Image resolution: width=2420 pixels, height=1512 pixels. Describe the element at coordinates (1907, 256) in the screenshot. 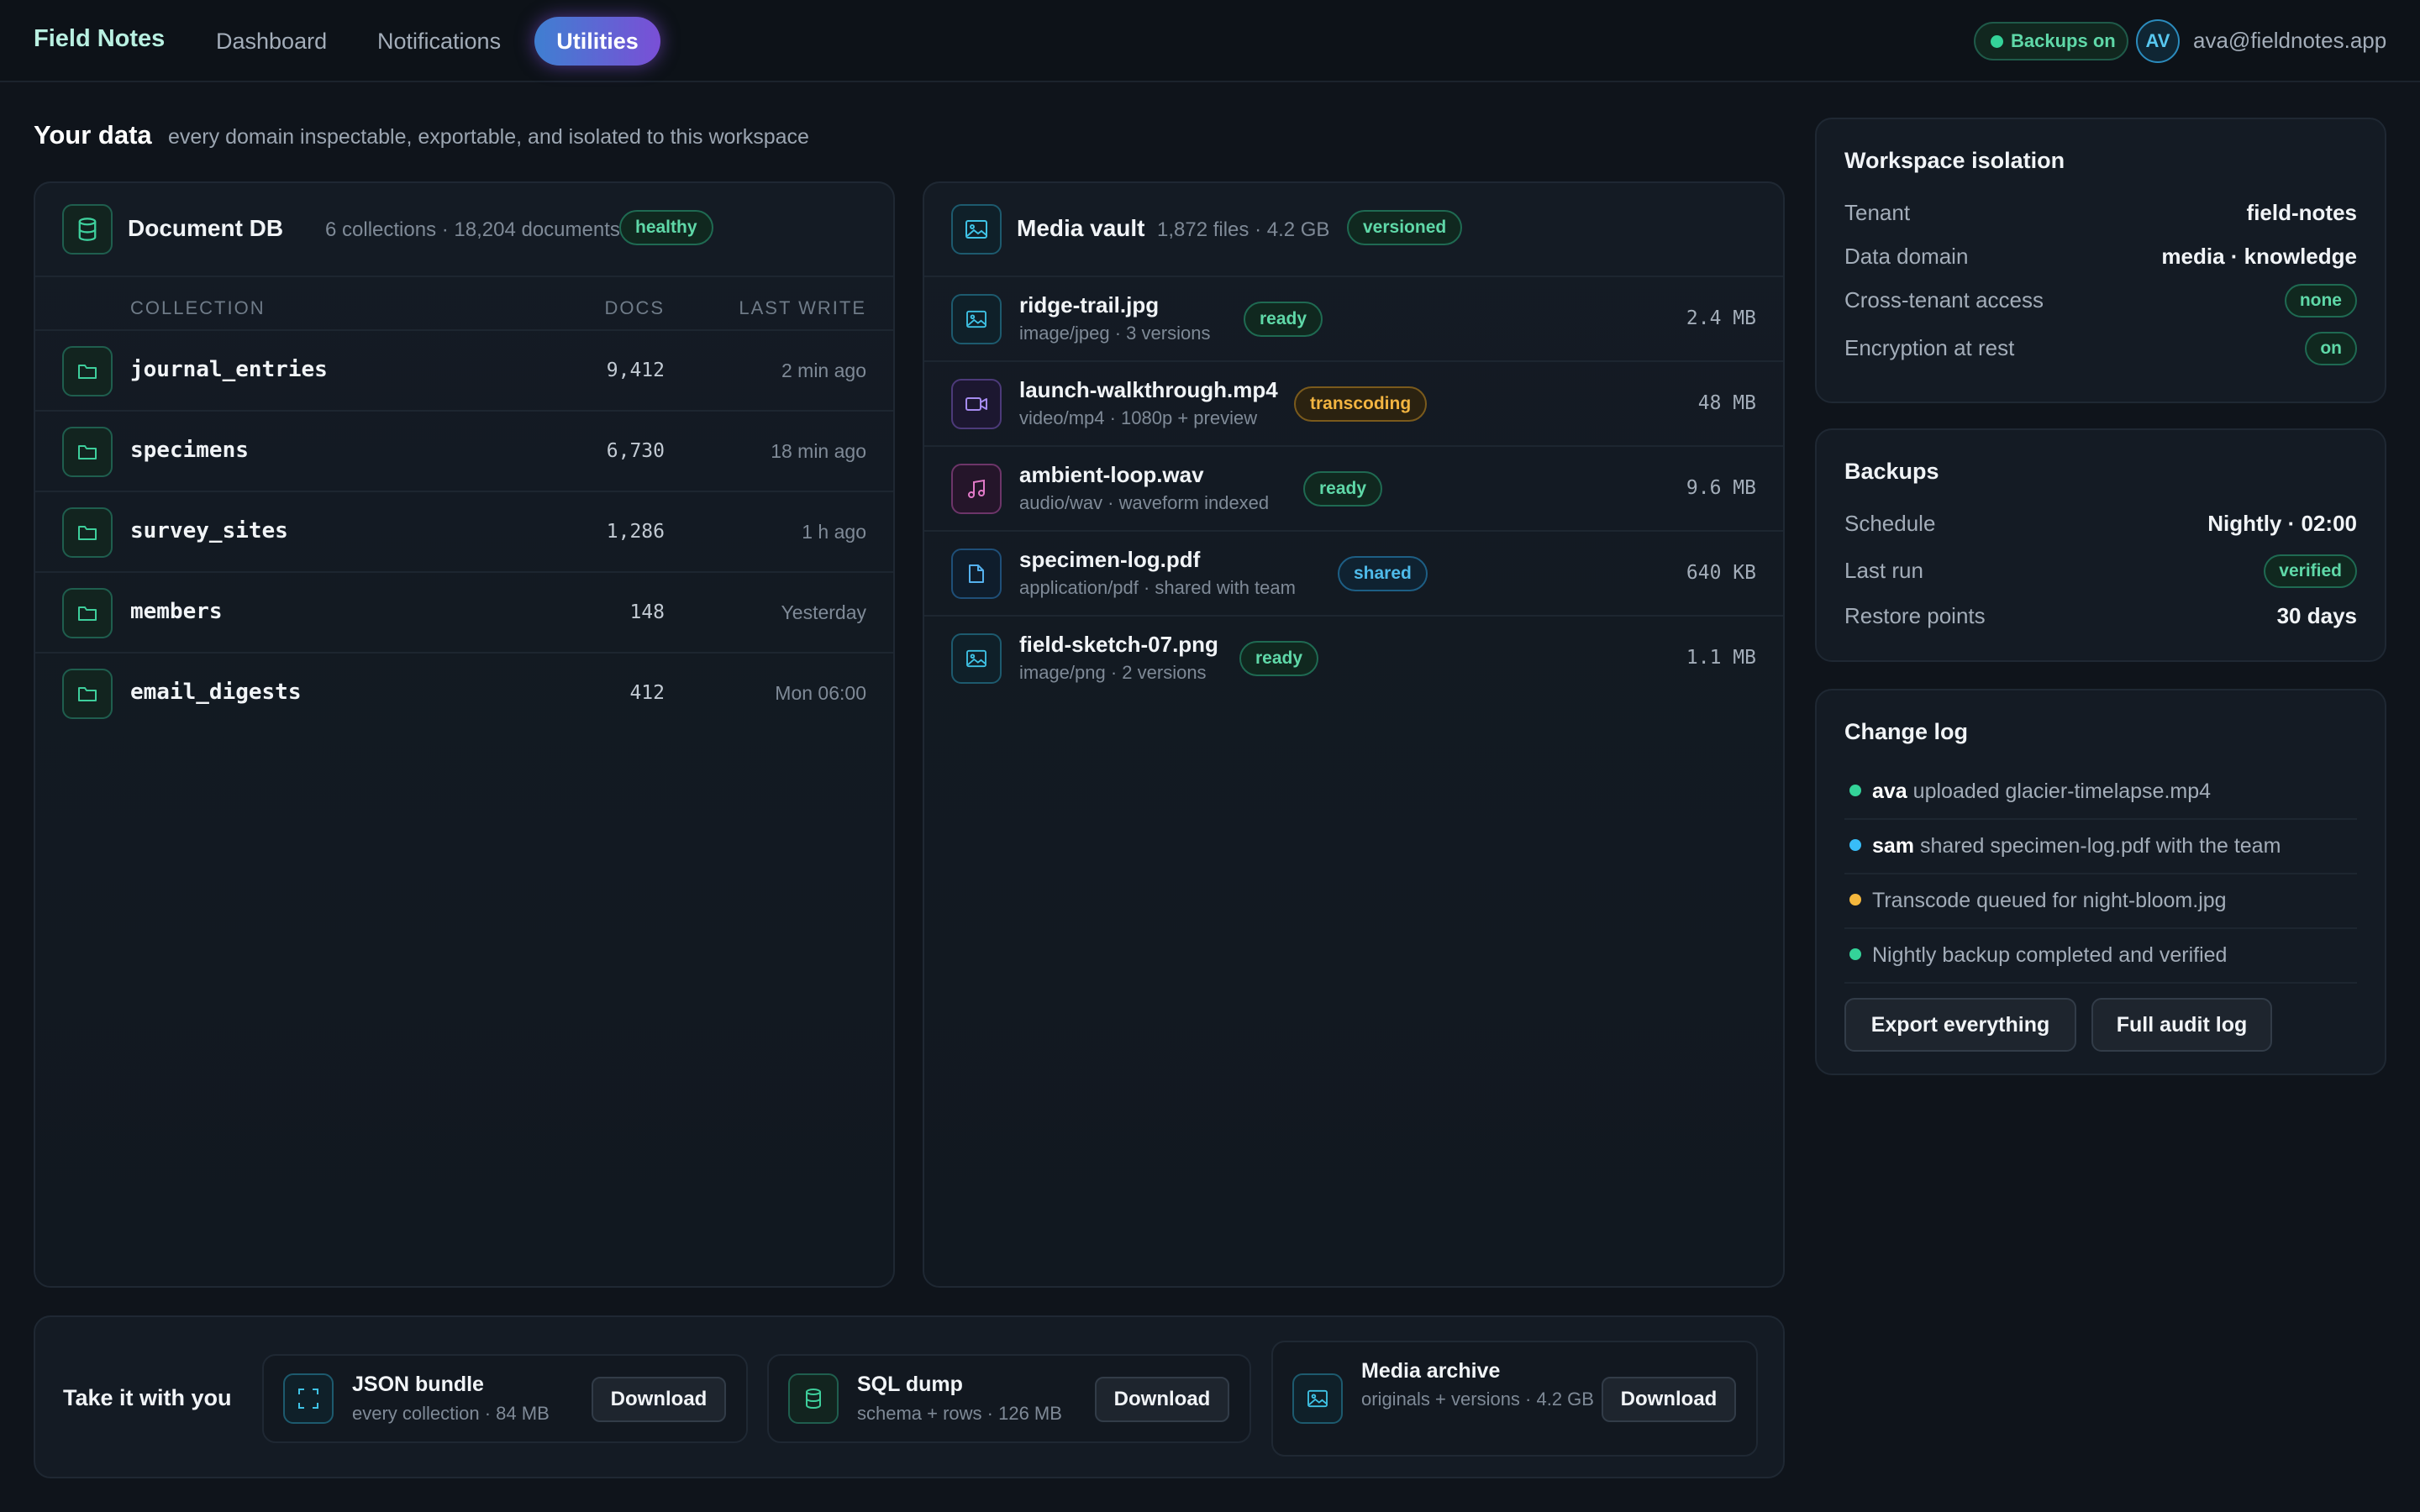

I see `data-domain-label: Data domain` at that location.